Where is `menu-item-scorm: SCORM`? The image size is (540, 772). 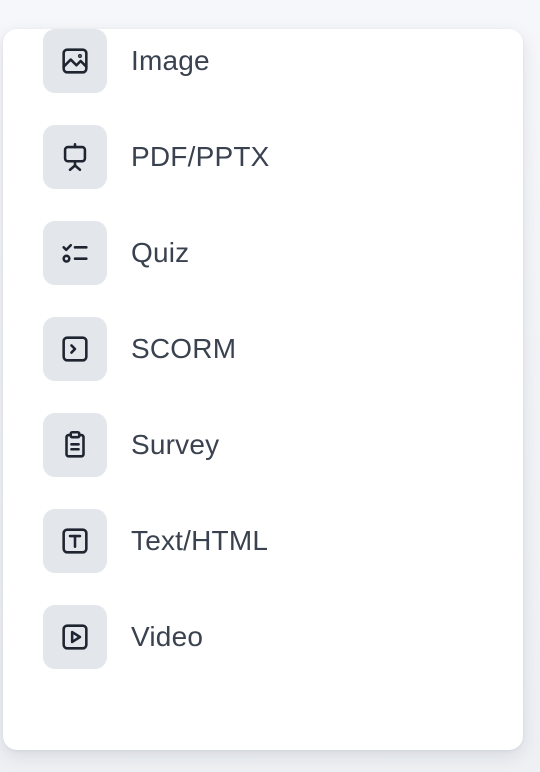 menu-item-scorm: SCORM is located at coordinates (263, 349).